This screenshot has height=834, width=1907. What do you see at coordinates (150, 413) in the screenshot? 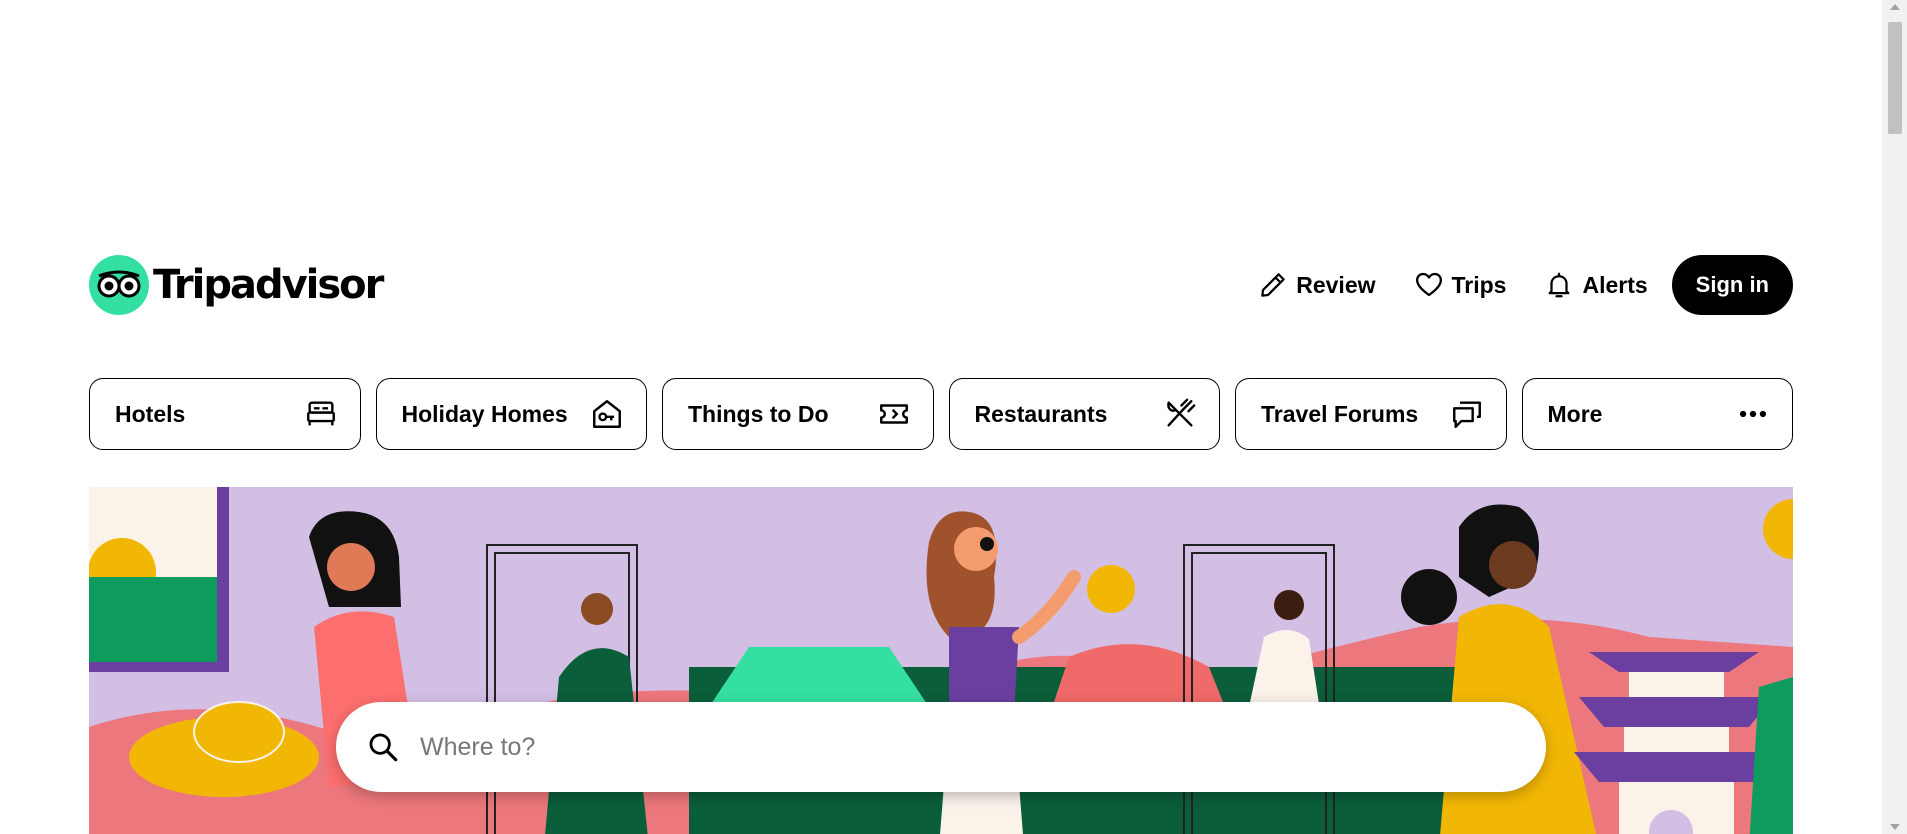
I see `category-label: Hotels` at bounding box center [150, 413].